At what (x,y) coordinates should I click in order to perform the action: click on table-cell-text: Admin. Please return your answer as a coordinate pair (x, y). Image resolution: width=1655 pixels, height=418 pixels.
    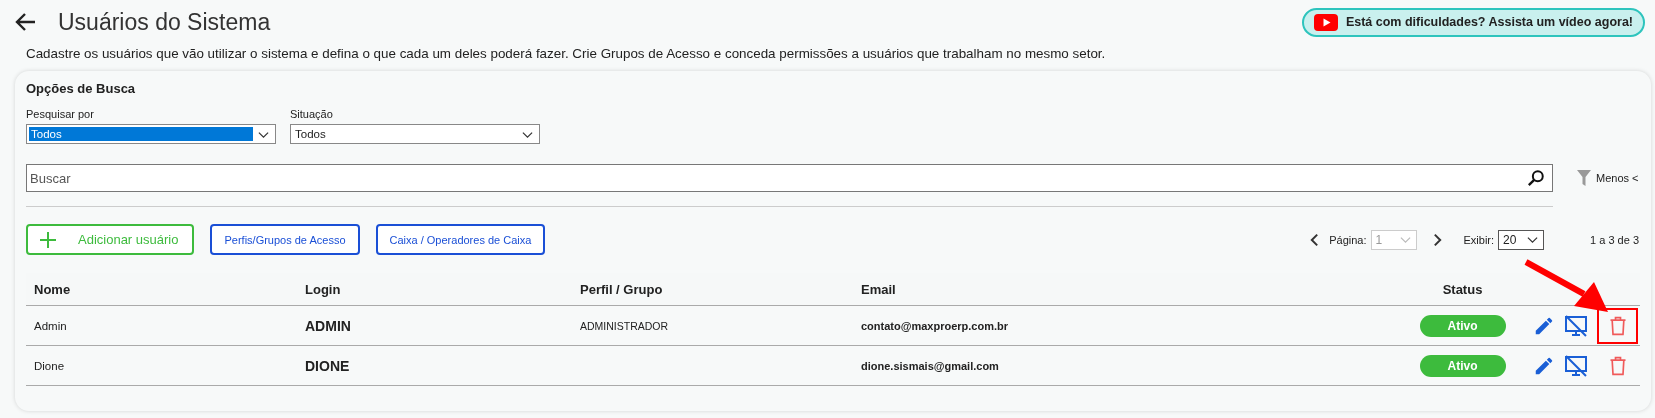
    Looking at the image, I should click on (50, 325).